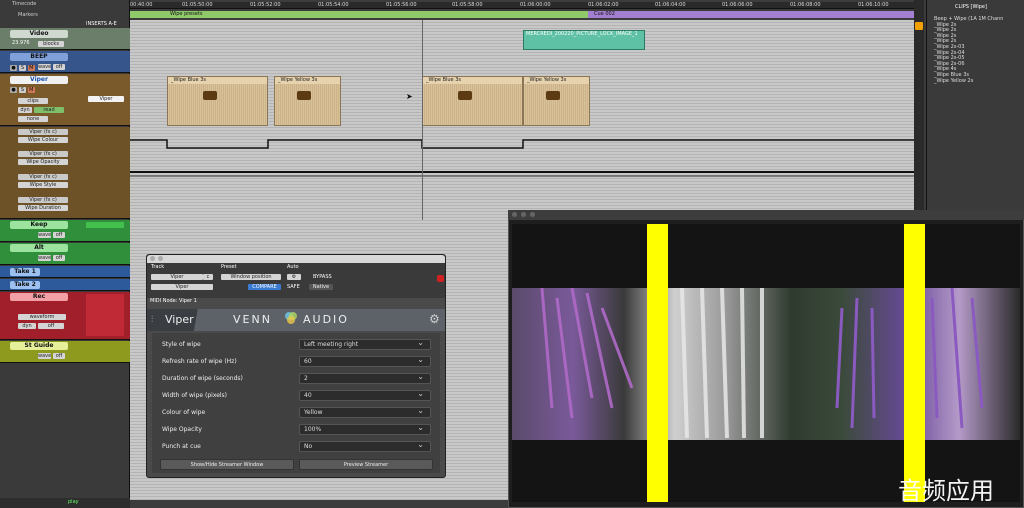 Image resolution: width=1024 pixels, height=508 pixels. I want to click on param-dropdown: No, so click(365, 446).